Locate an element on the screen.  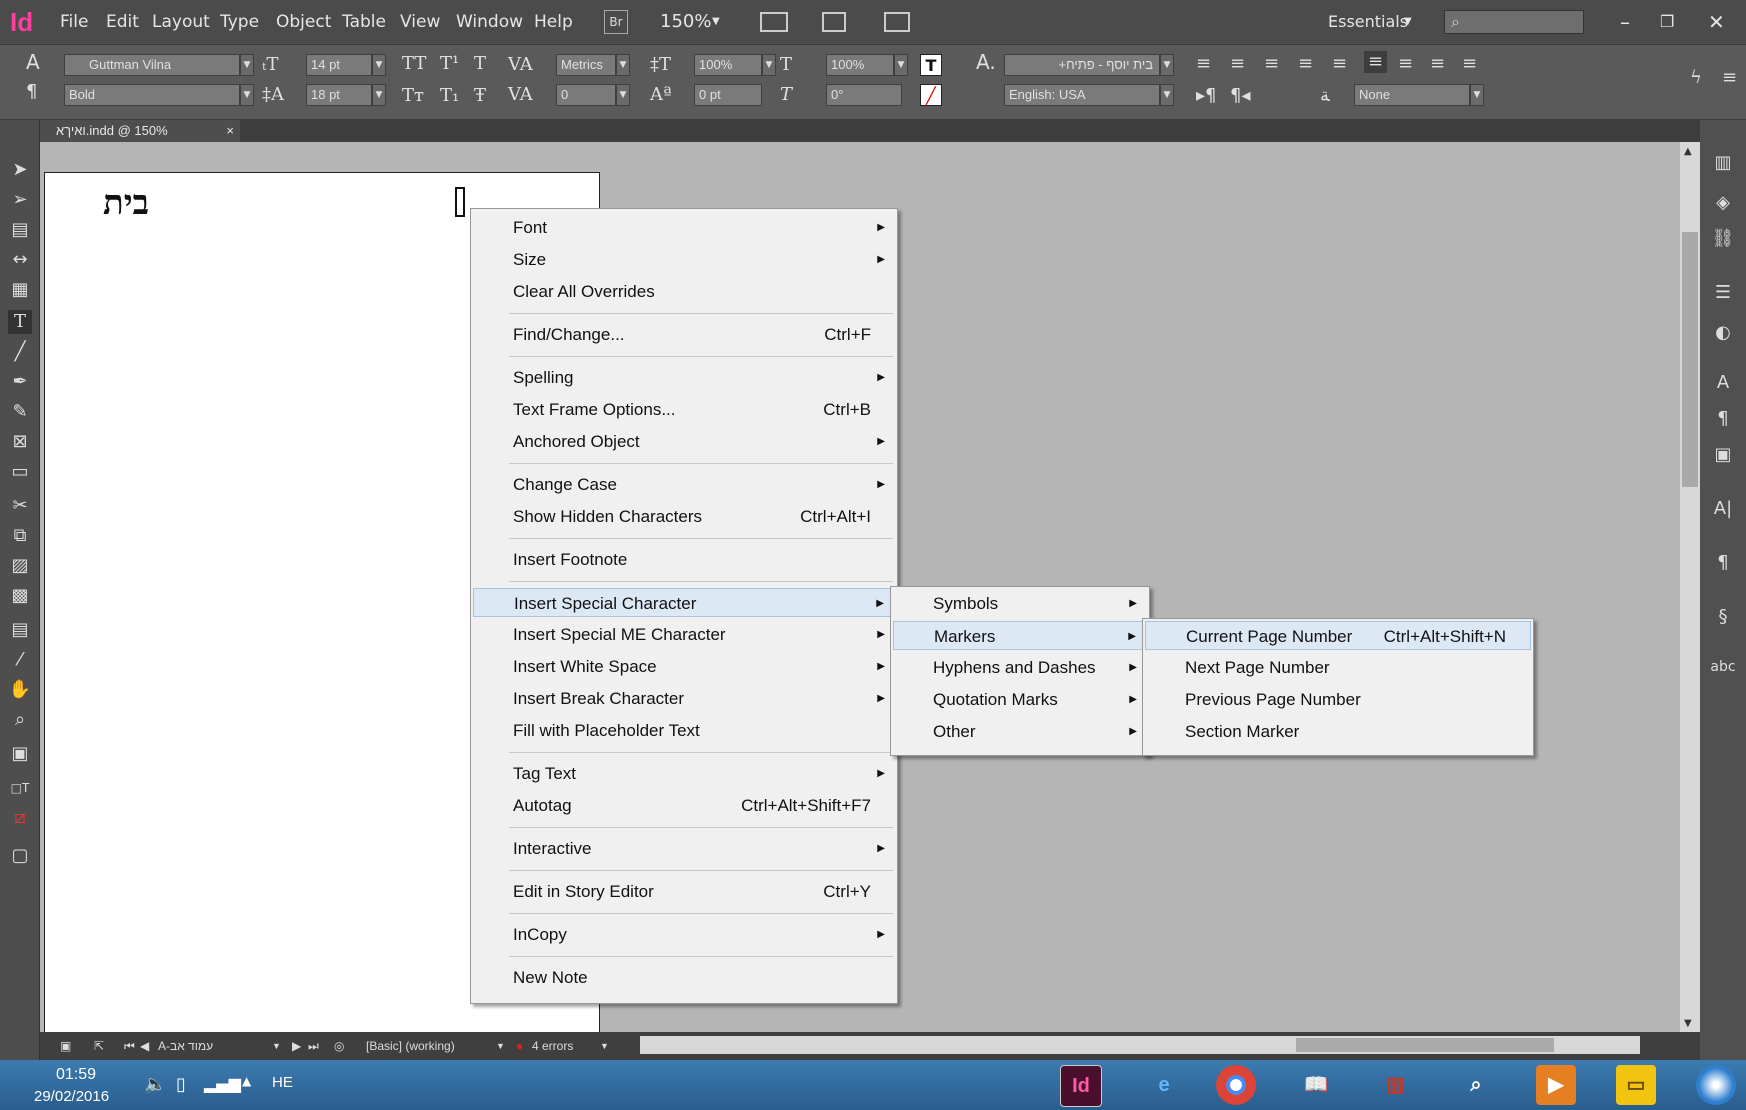
menu-item-new-note: New Note is located at coordinates (684, 977).